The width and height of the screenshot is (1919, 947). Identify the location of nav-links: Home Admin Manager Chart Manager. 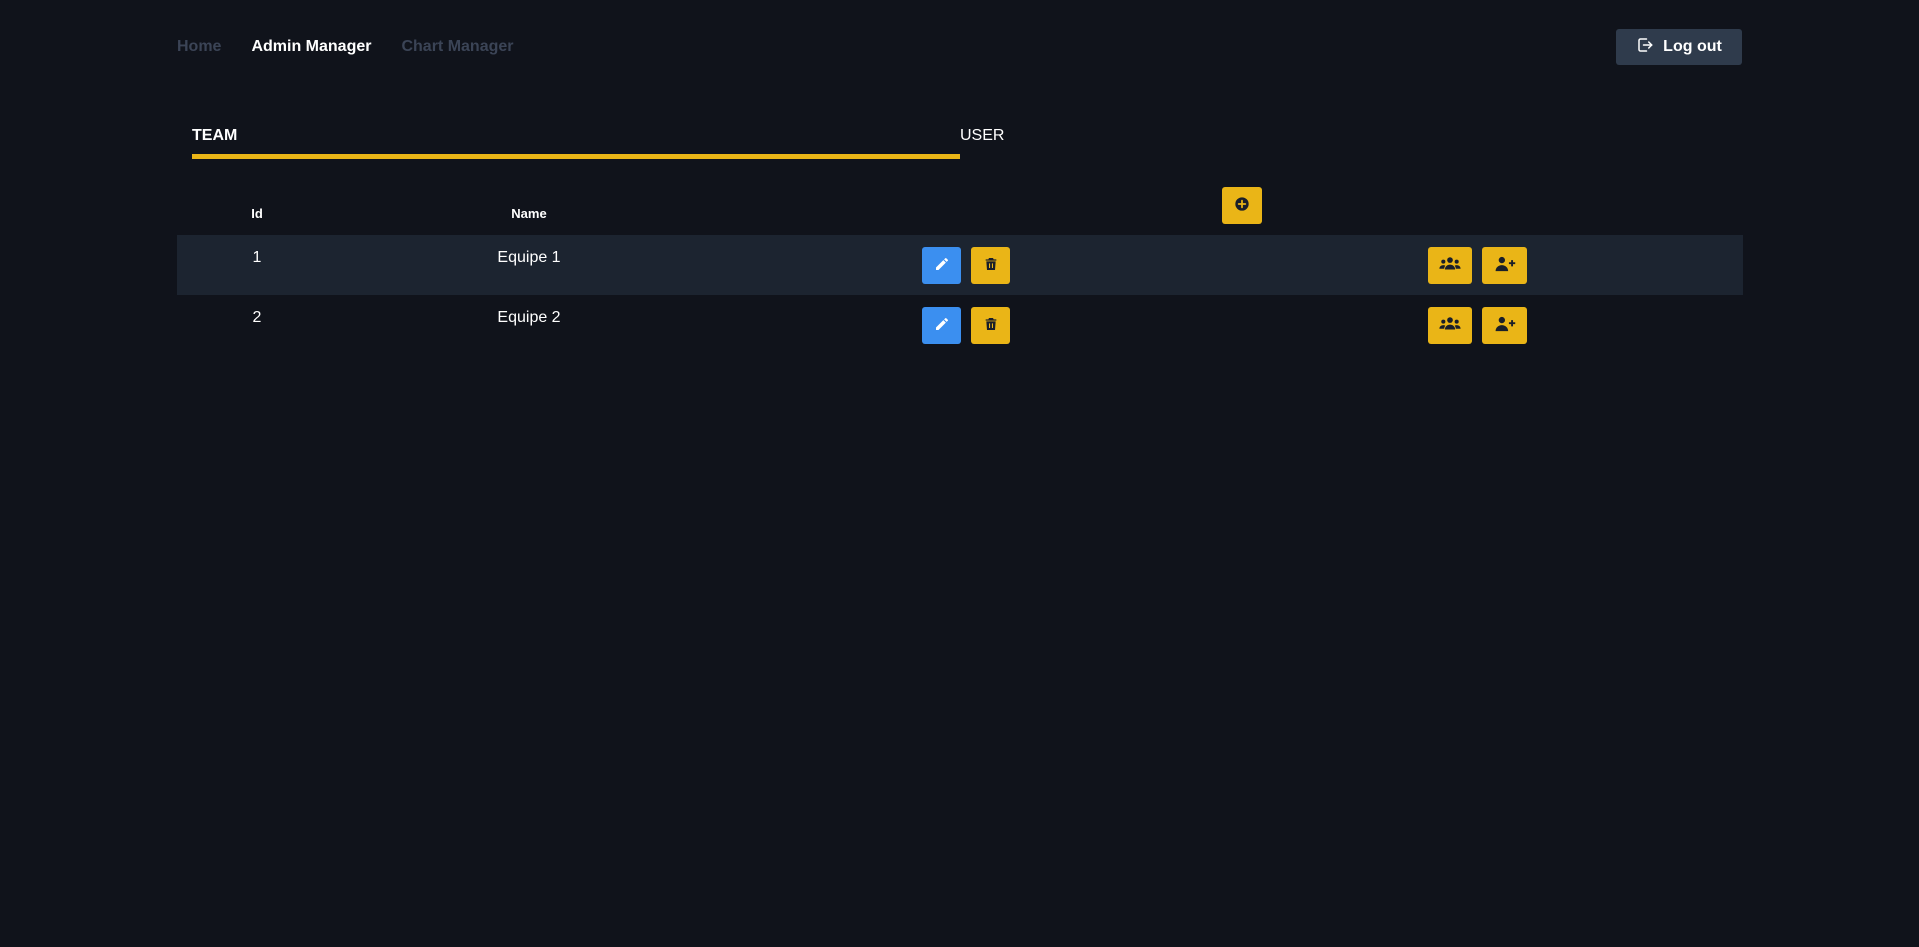
(345, 47).